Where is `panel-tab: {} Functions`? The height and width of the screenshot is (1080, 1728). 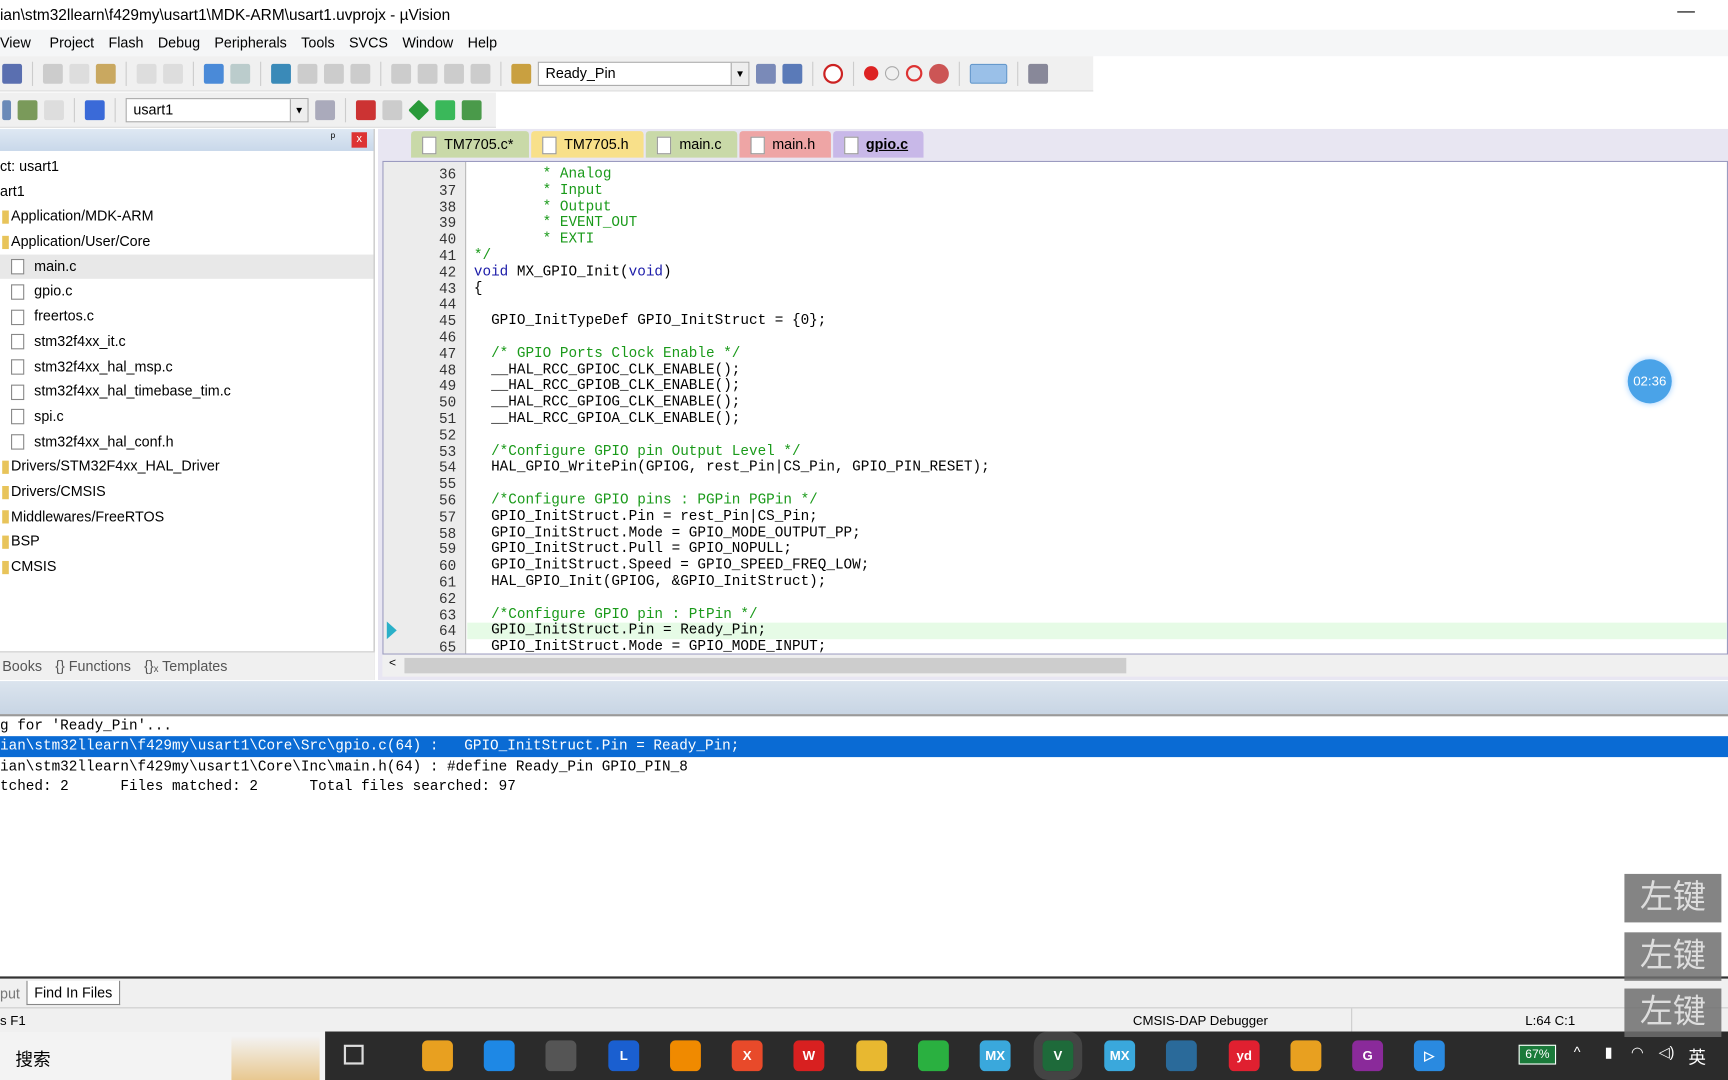 panel-tab: {} Functions is located at coordinates (93, 666).